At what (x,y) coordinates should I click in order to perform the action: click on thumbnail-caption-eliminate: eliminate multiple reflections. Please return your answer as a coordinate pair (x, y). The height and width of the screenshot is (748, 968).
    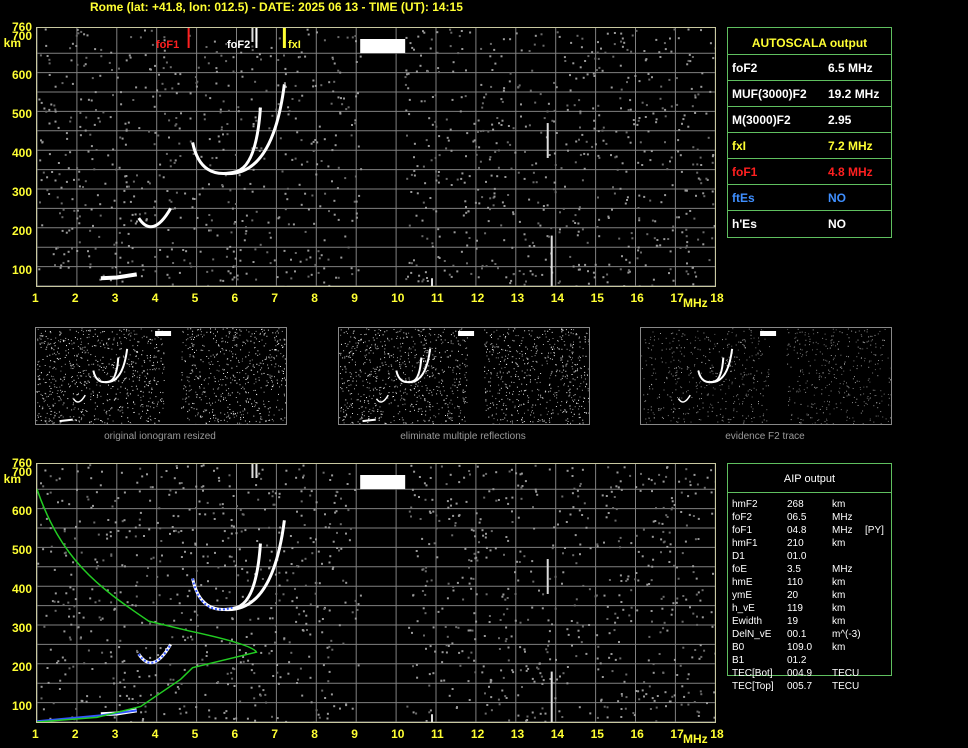
    Looking at the image, I should click on (463, 436).